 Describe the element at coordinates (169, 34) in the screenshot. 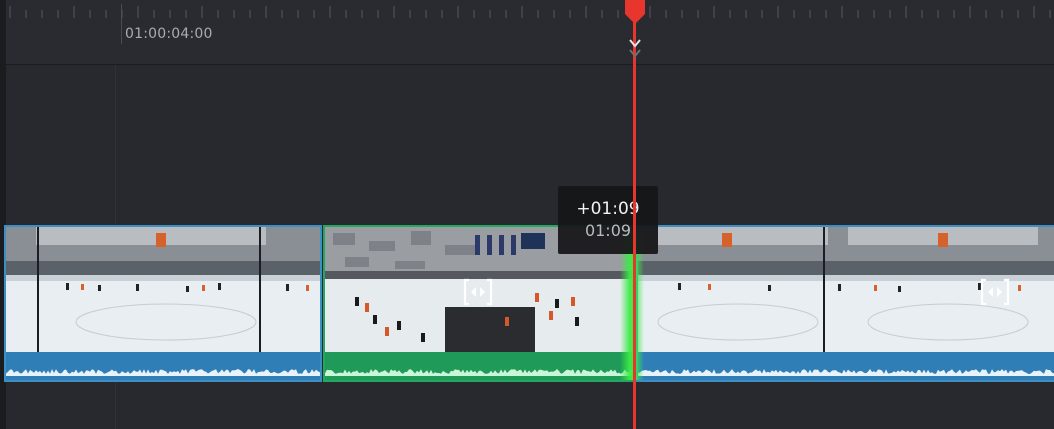

I see `ruler-timecode: 01:00:04:00` at that location.